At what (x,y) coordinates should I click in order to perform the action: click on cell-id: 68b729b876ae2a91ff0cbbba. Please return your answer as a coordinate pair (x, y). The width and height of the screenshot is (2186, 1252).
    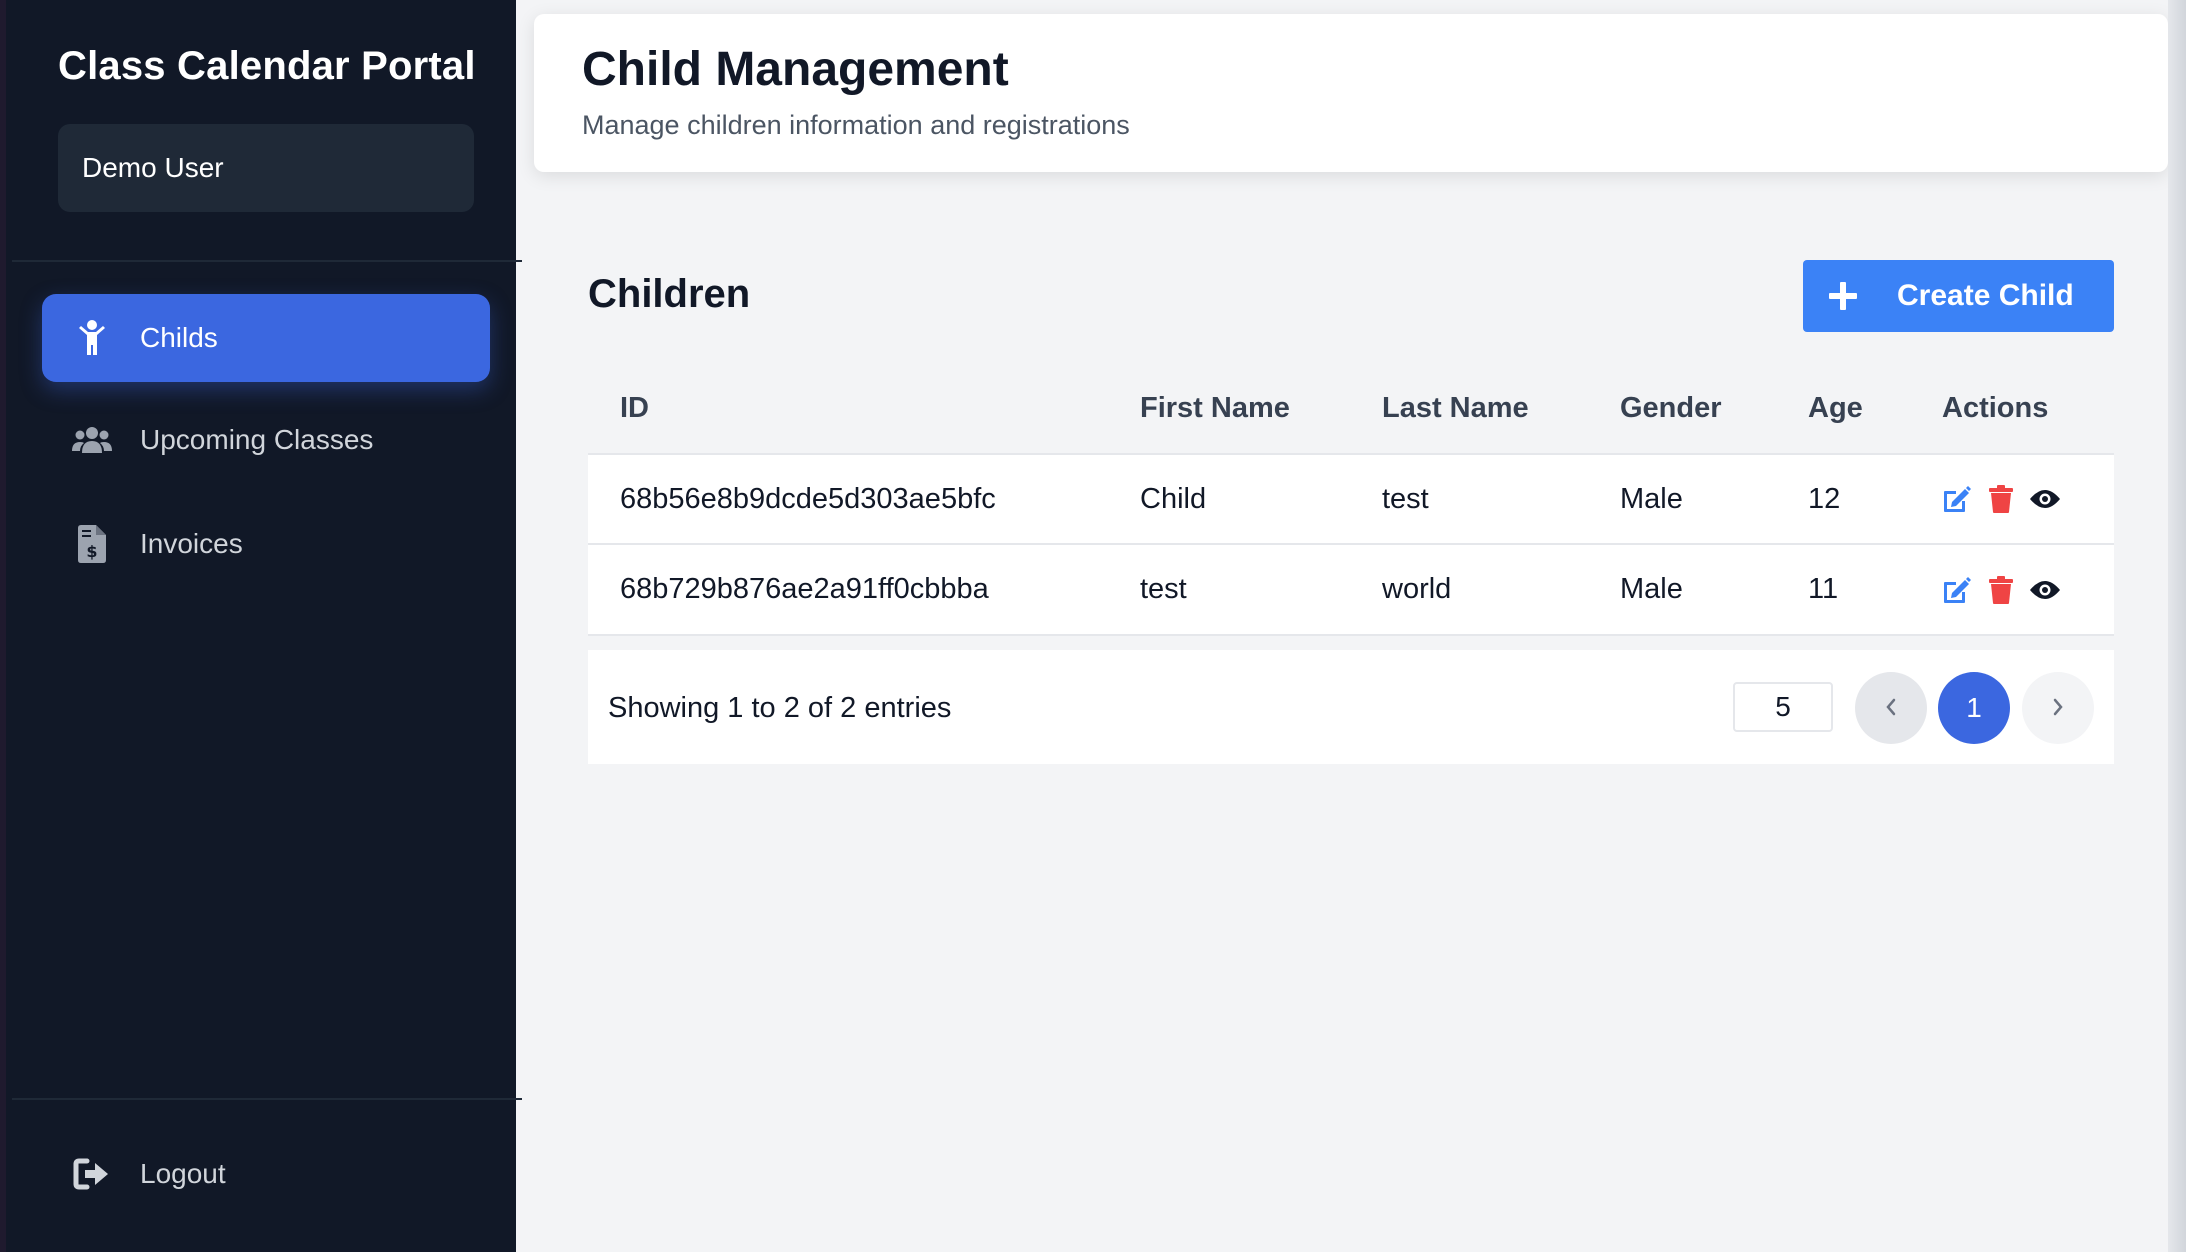
    Looking at the image, I should click on (804, 589).